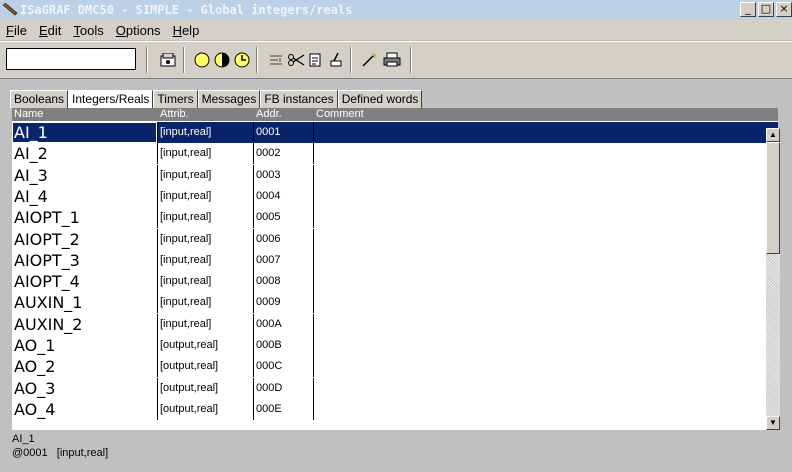 This screenshot has height=472, width=792. I want to click on cell-name: AO_4, so click(85, 409).